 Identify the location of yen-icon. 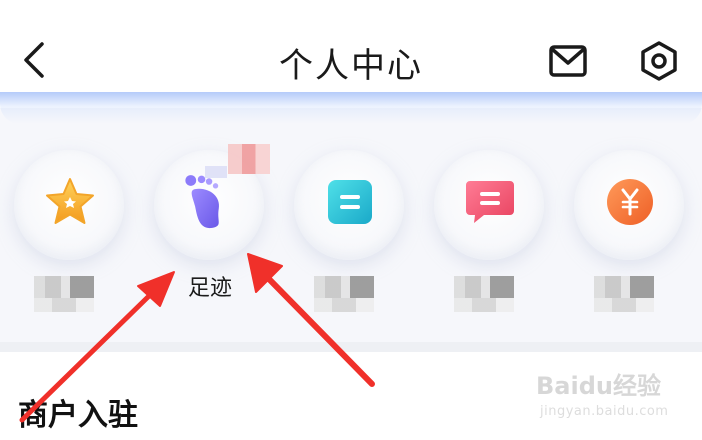
(630, 202).